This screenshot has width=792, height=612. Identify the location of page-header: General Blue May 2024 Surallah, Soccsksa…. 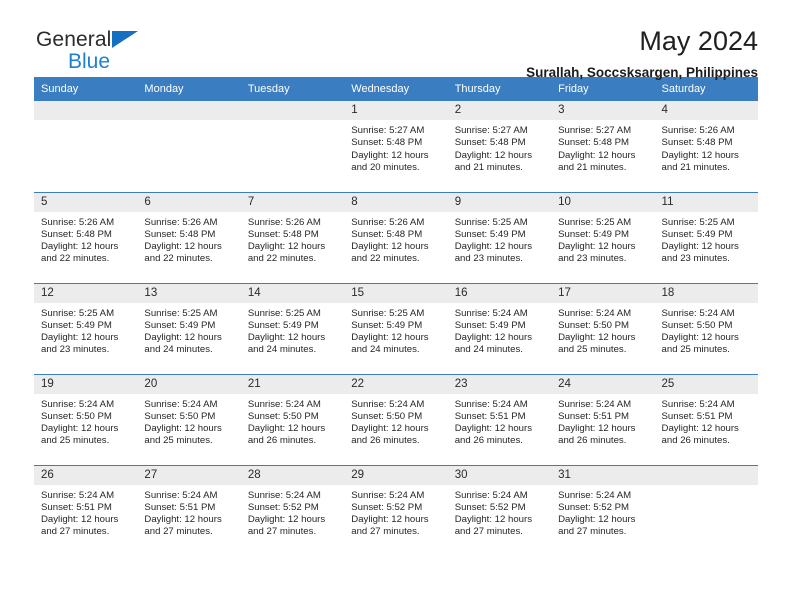
(396, 40).